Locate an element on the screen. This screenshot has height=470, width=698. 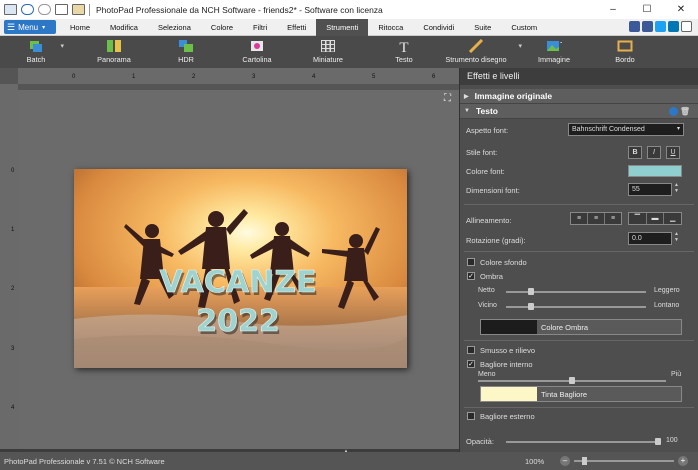
menu-button: ☰ Menu ▾ is located at coordinates (30, 27).